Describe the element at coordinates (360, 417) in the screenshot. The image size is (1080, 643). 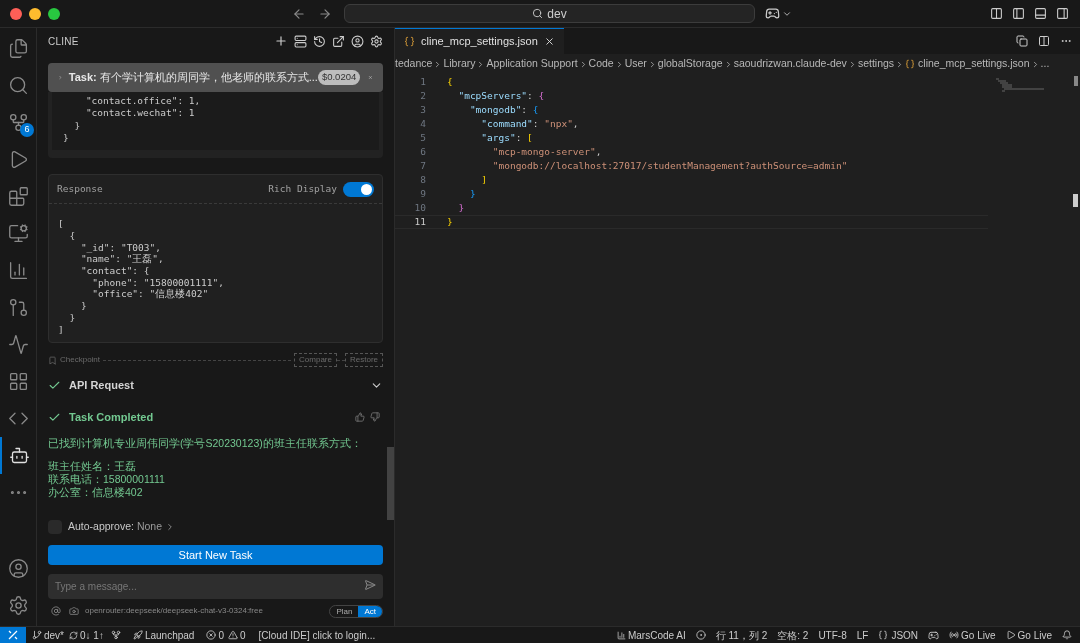
I see `thumbs-up-icon` at that location.